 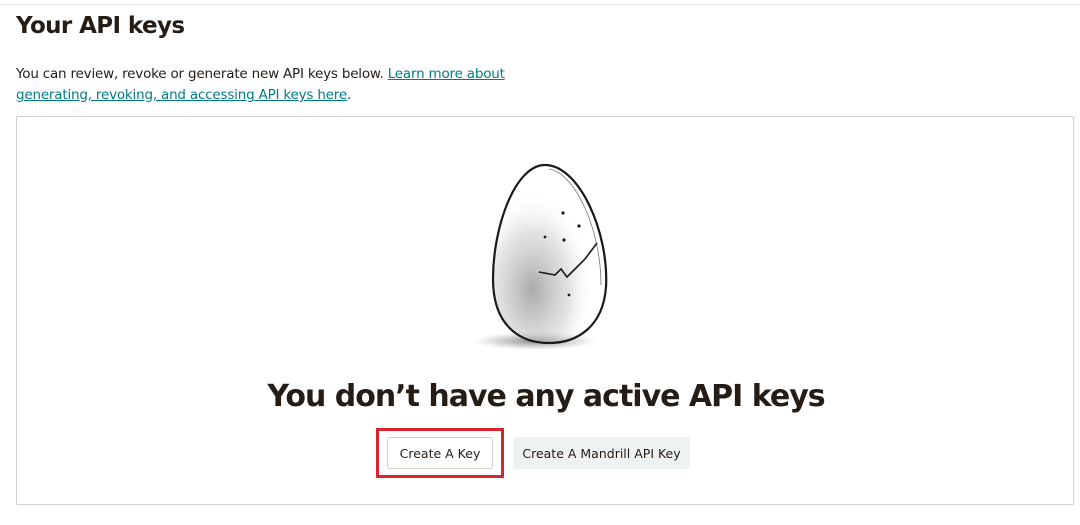 I want to click on create-mandrill-key-button: Create A Mandrill API Key, so click(x=601, y=453).